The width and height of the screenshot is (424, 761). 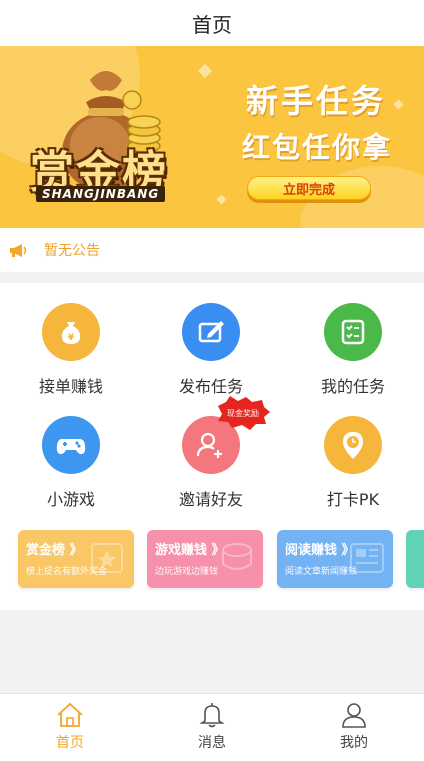 What do you see at coordinates (205, 559) in the screenshot?
I see `card-game-earn: 游戏赚钱 》 边玩游戏边赚钱` at bounding box center [205, 559].